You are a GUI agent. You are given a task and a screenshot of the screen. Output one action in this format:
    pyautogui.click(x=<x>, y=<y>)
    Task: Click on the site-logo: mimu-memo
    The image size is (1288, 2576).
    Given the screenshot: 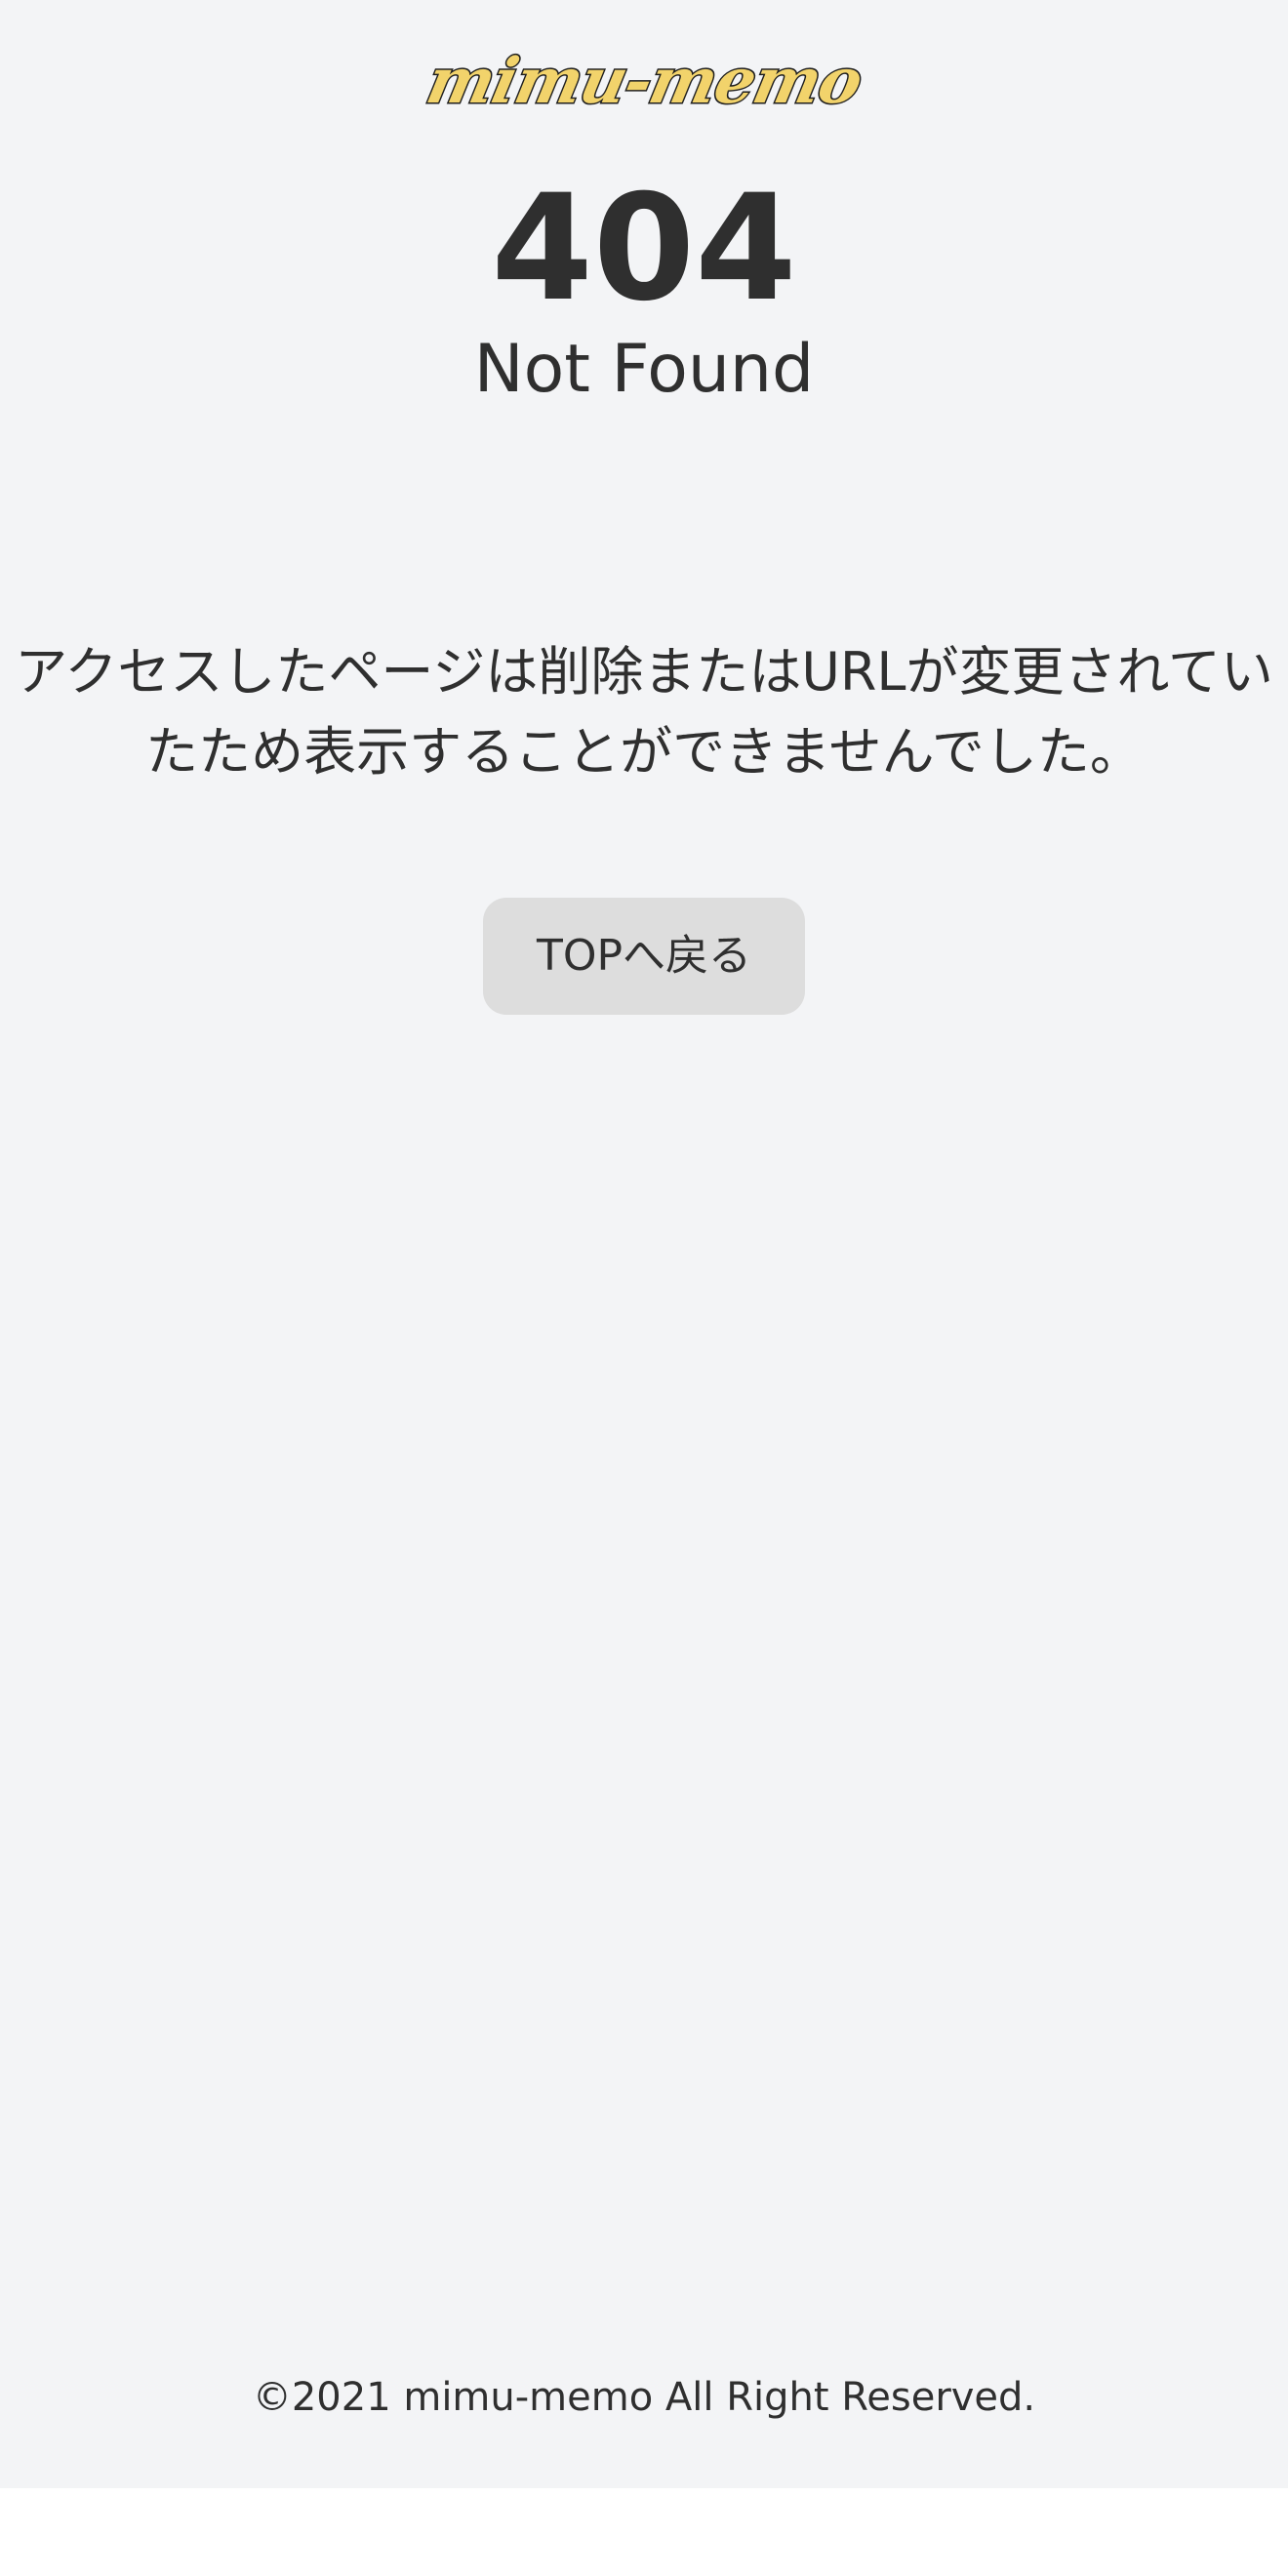 What is the action you would take?
    pyautogui.click(x=644, y=82)
    